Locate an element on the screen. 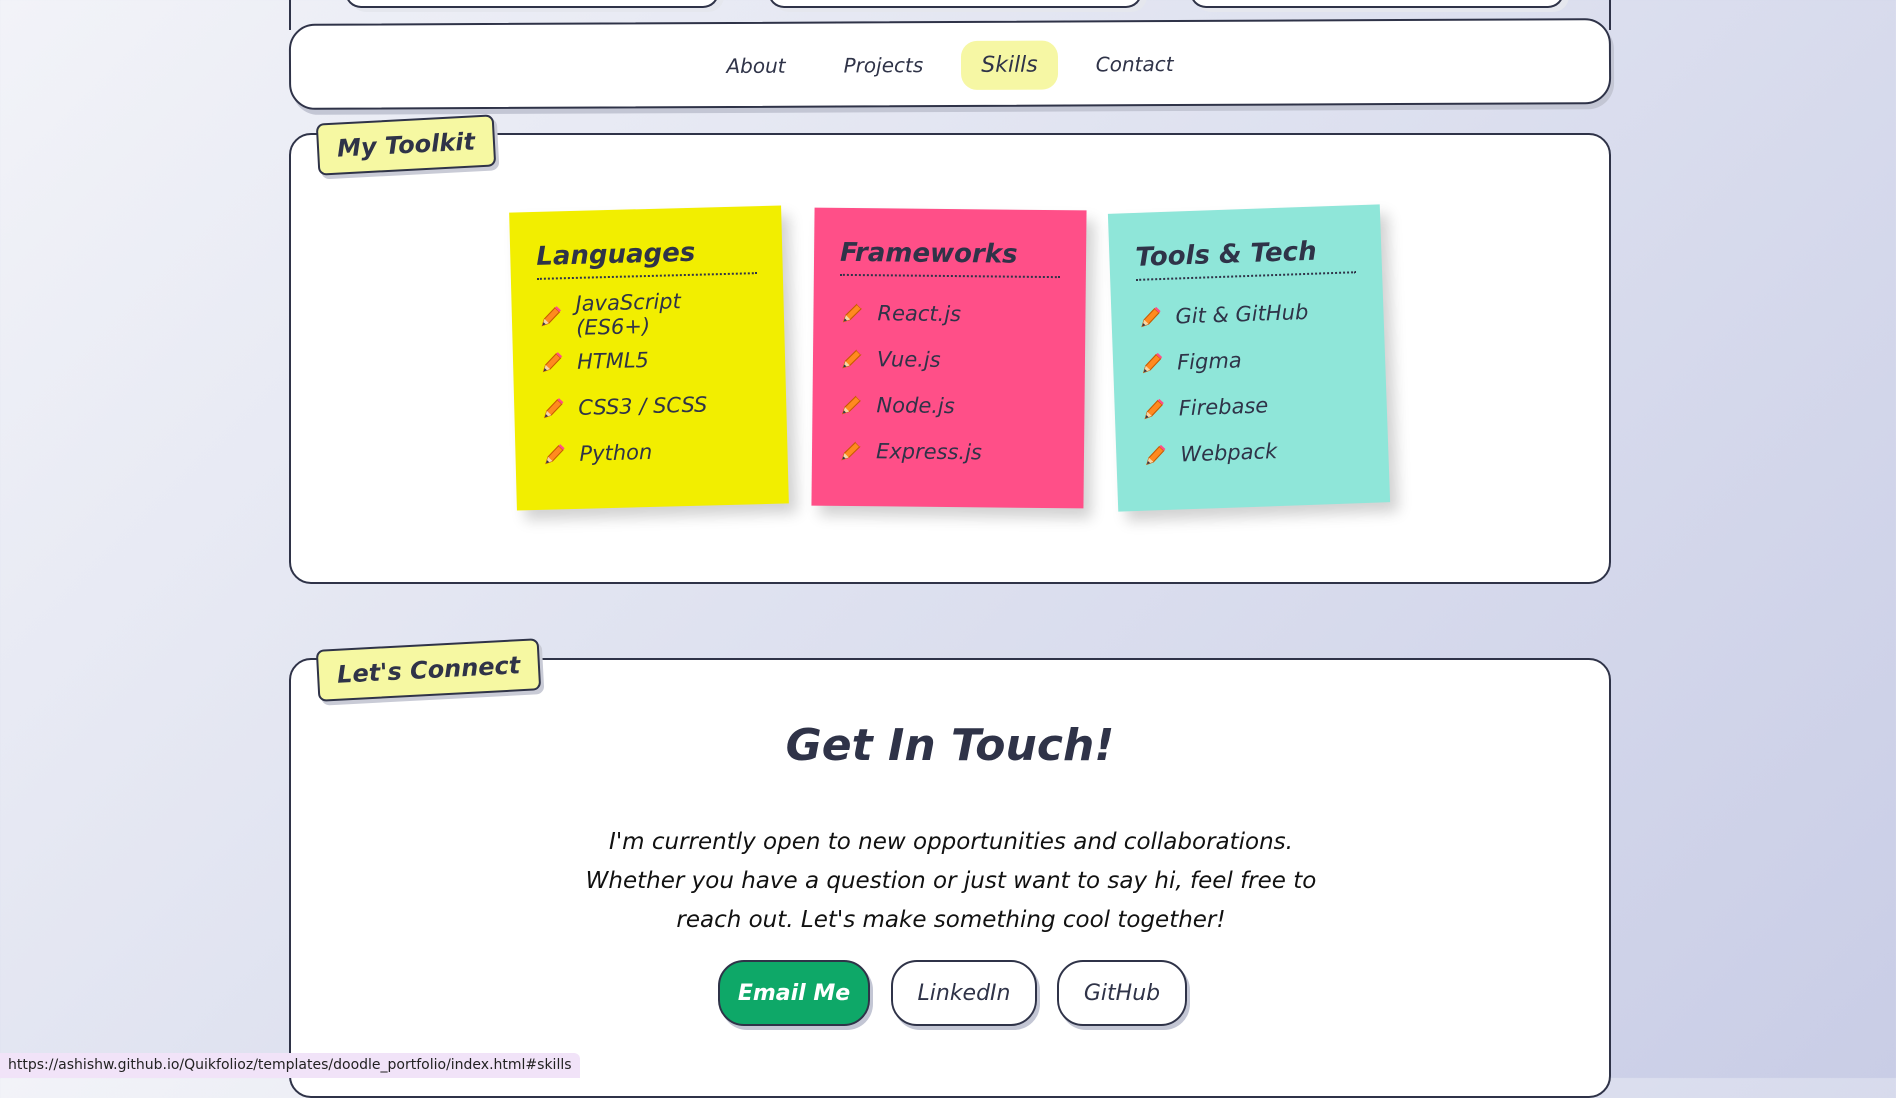 The image size is (1896, 1098). list-item: Vue.js is located at coordinates (949, 360).